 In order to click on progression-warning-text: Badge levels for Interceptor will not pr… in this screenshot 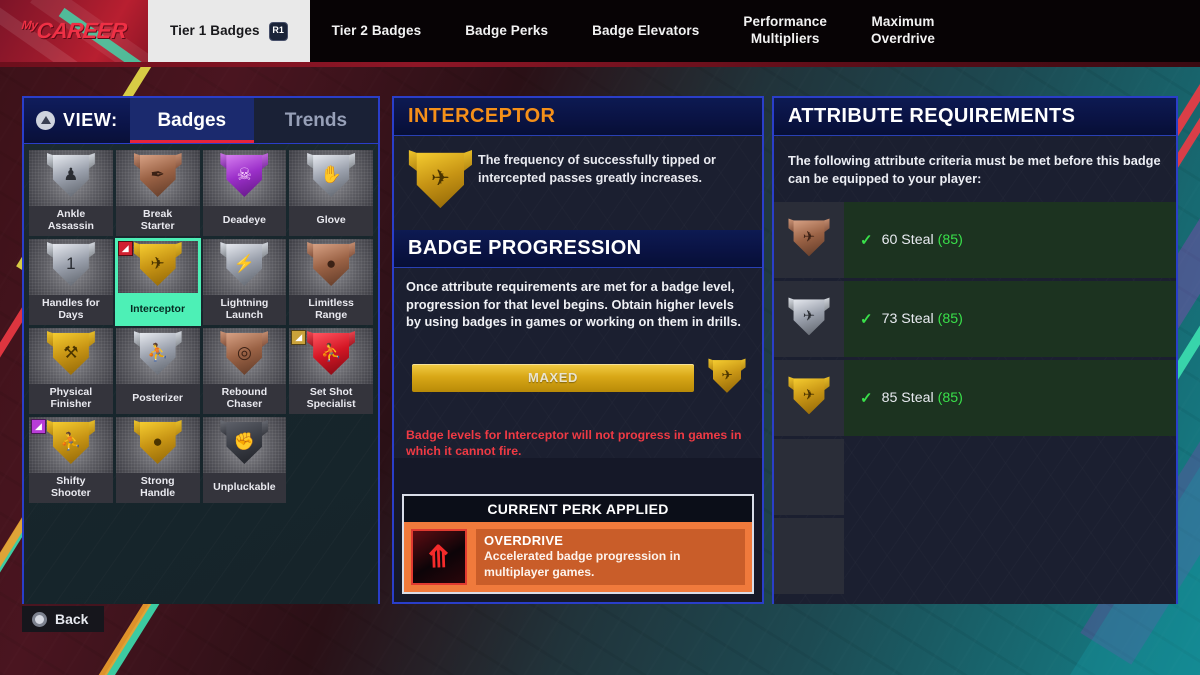, I will do `click(574, 443)`.